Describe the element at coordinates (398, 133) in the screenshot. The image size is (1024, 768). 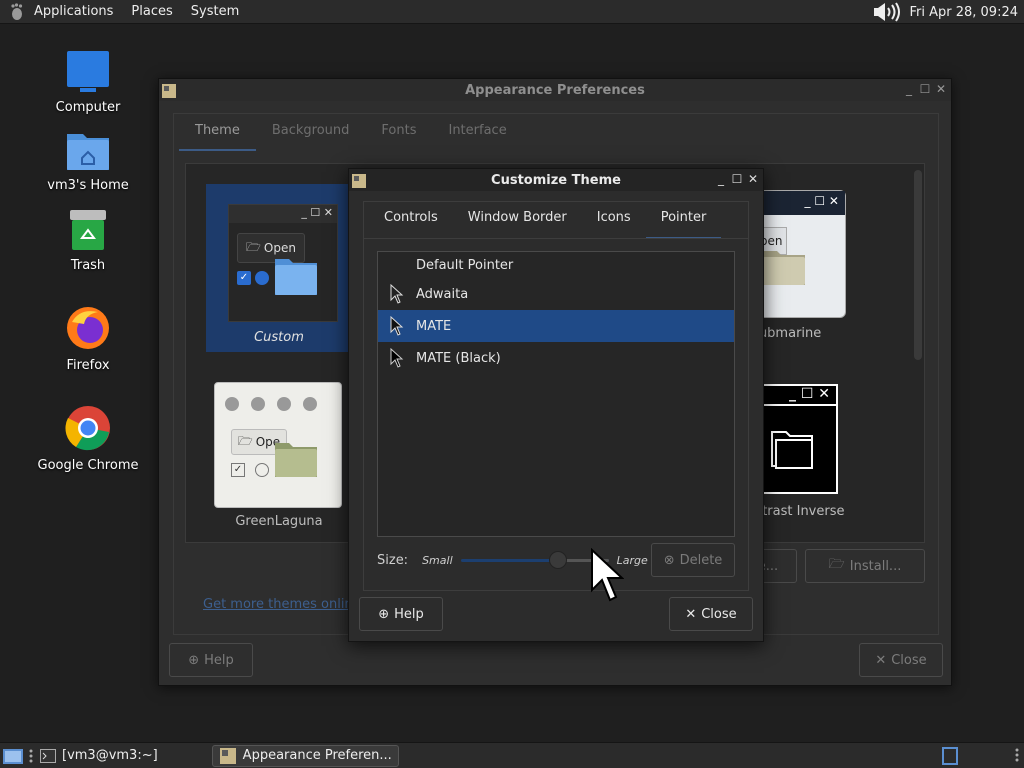
I see `tab-fonts: Fonts` at that location.